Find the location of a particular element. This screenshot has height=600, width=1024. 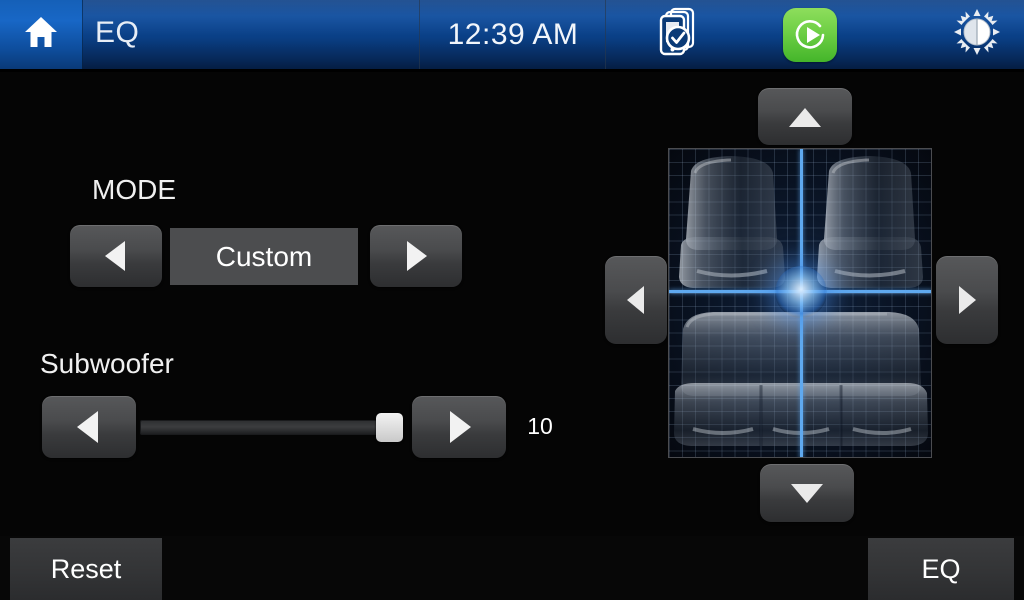

fader-left-button is located at coordinates (636, 300).